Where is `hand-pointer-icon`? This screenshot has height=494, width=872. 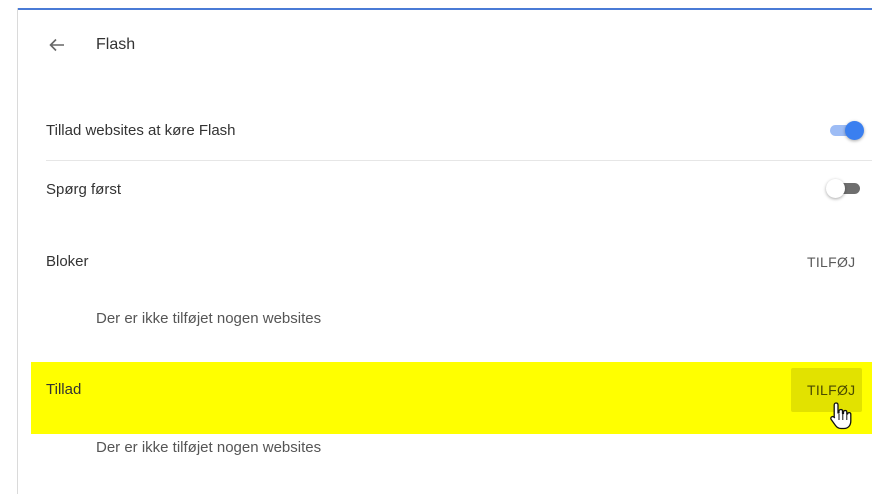 hand-pointer-icon is located at coordinates (841, 416).